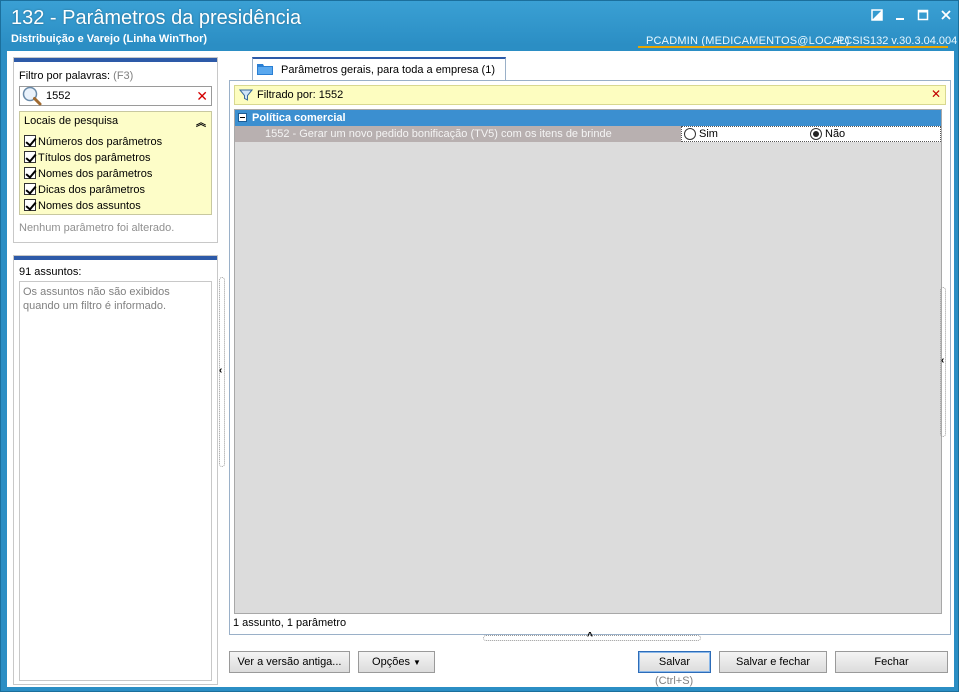 This screenshot has height=692, width=959. I want to click on option-label: Títulos dos parâmetros, so click(94, 158).